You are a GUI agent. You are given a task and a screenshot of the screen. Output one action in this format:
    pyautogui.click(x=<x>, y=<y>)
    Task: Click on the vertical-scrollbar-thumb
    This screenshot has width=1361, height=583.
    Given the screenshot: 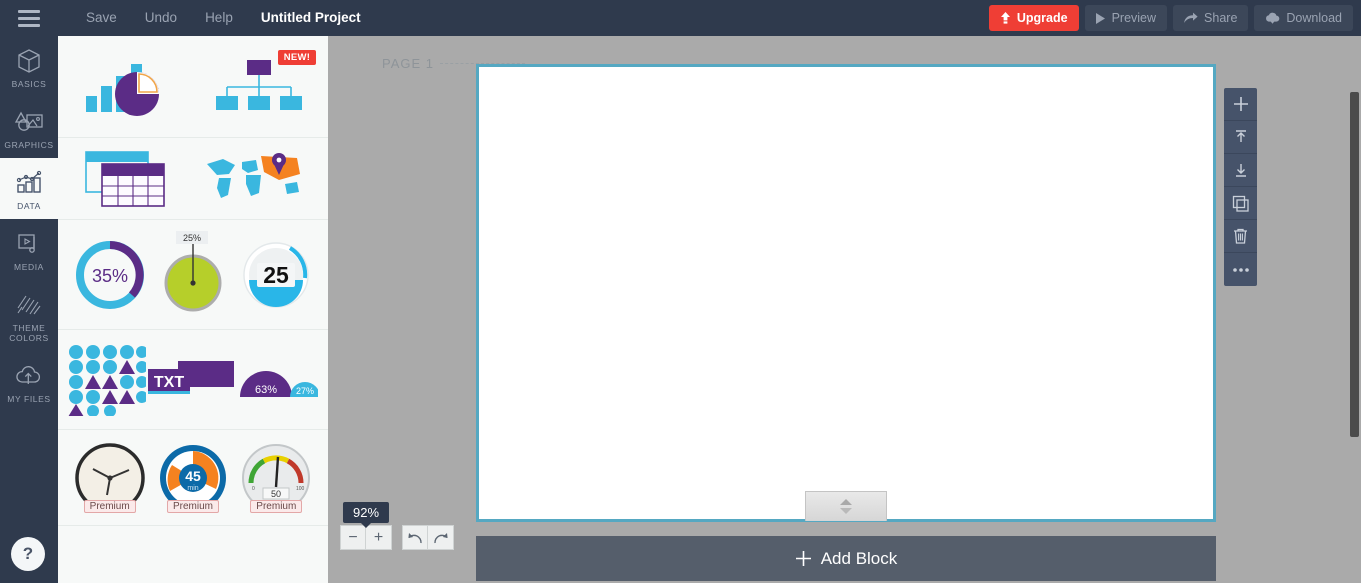 What is the action you would take?
    pyautogui.click(x=1354, y=264)
    